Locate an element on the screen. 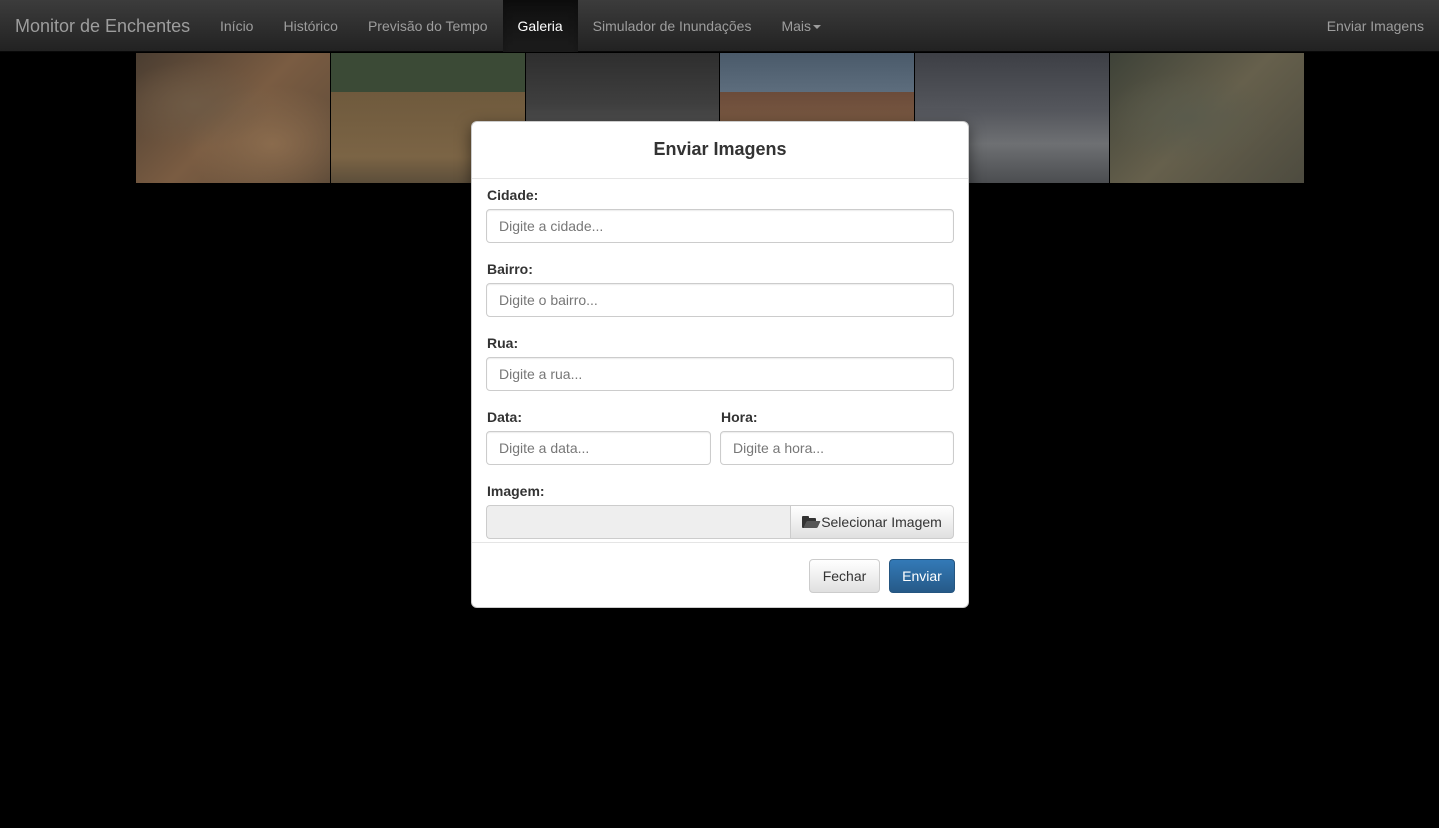  modal-header: Enviar Imagens is located at coordinates (720, 150).